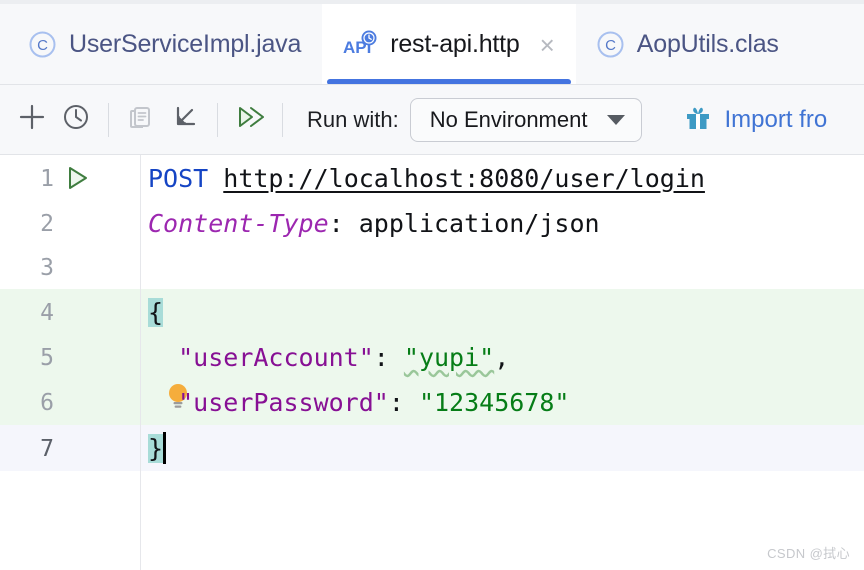 This screenshot has width=864, height=570. What do you see at coordinates (432, 312) in the screenshot?
I see `editor-line-4: 4 {` at bounding box center [432, 312].